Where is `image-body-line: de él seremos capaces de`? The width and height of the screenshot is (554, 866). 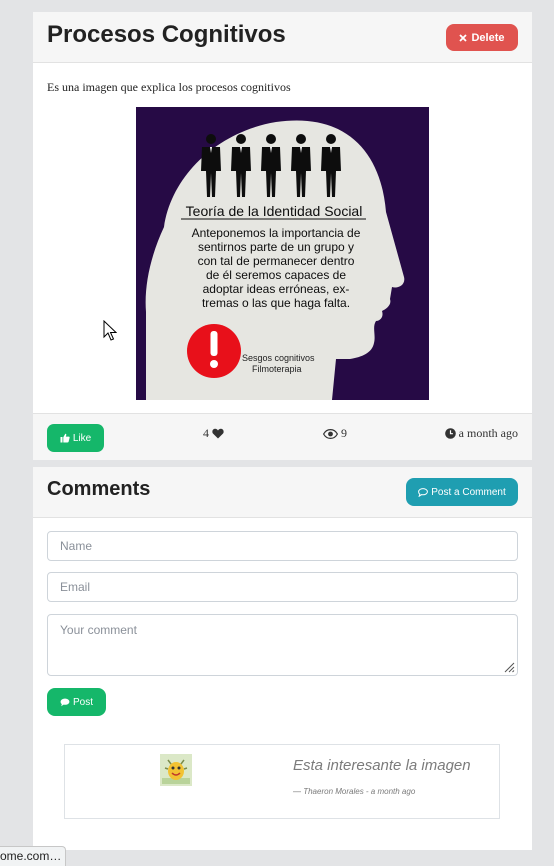
image-body-line: de él seremos capaces de is located at coordinates (276, 275).